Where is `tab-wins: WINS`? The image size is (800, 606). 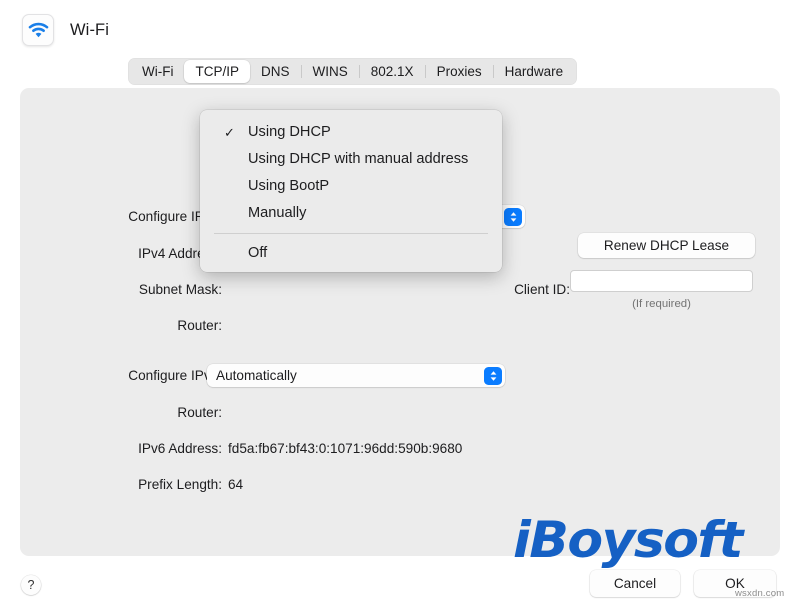
tab-wins: WINS is located at coordinates (330, 71).